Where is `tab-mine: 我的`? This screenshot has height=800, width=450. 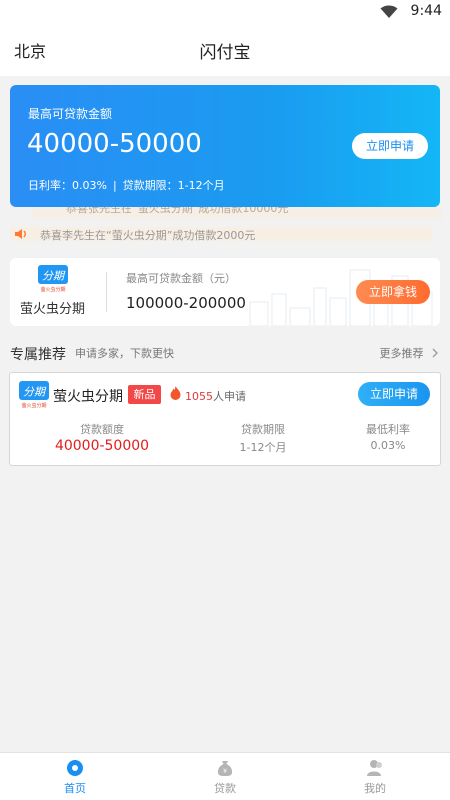 tab-mine: 我的 is located at coordinates (375, 776).